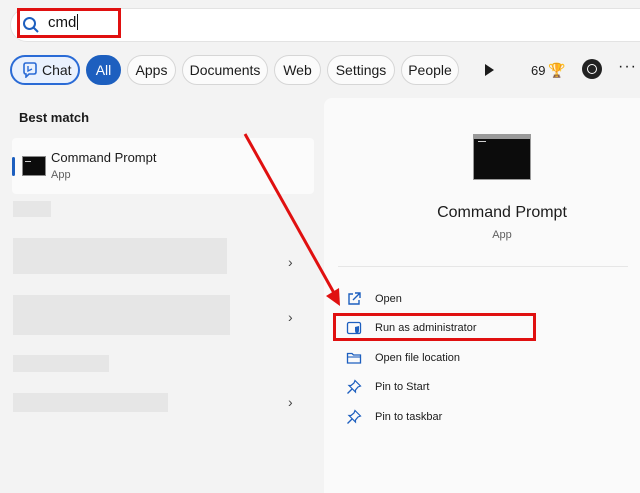  Describe the element at coordinates (291, 219) in the screenshot. I see `annotation-arrow` at that location.